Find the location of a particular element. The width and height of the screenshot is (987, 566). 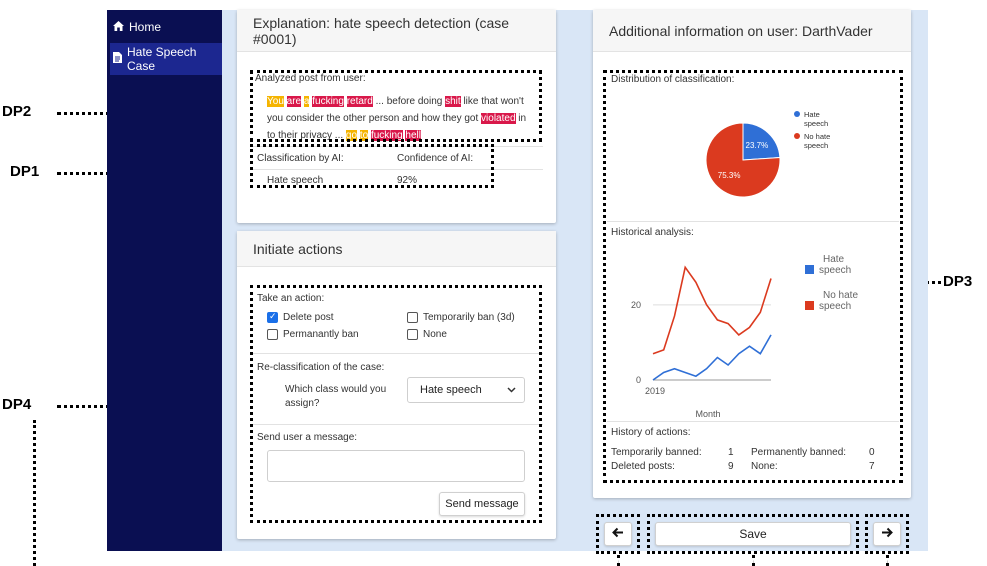

annotation-box-dp4 is located at coordinates (396, 404).